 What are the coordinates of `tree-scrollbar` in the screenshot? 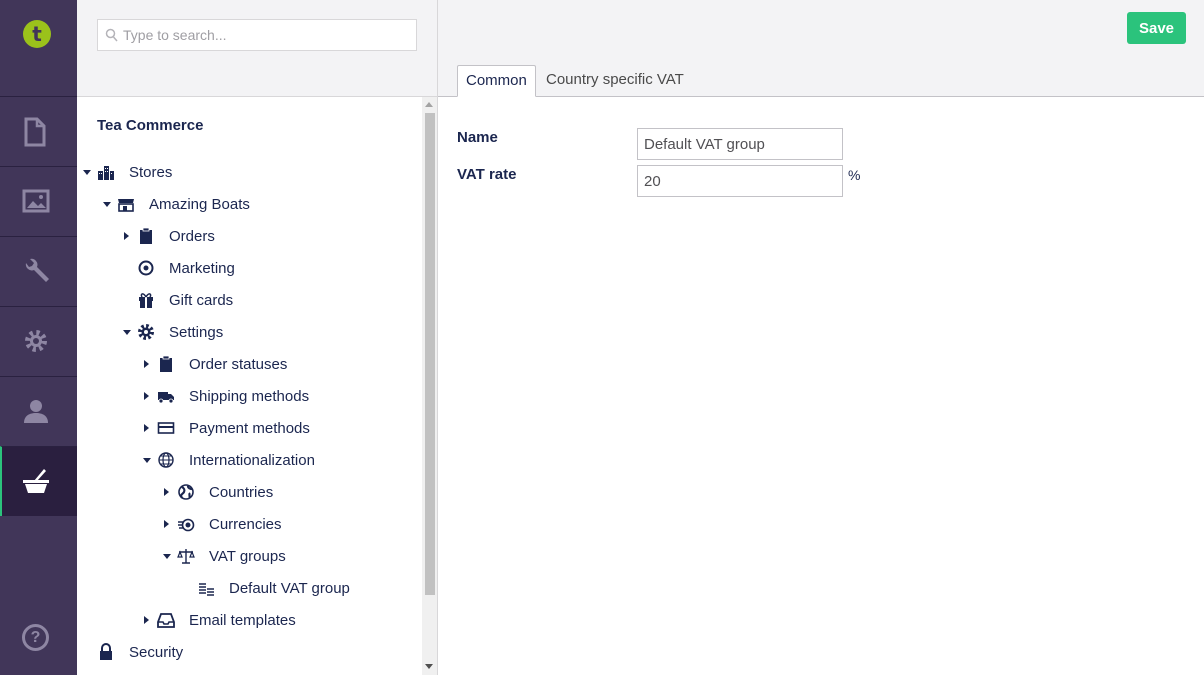 It's located at (429, 386).